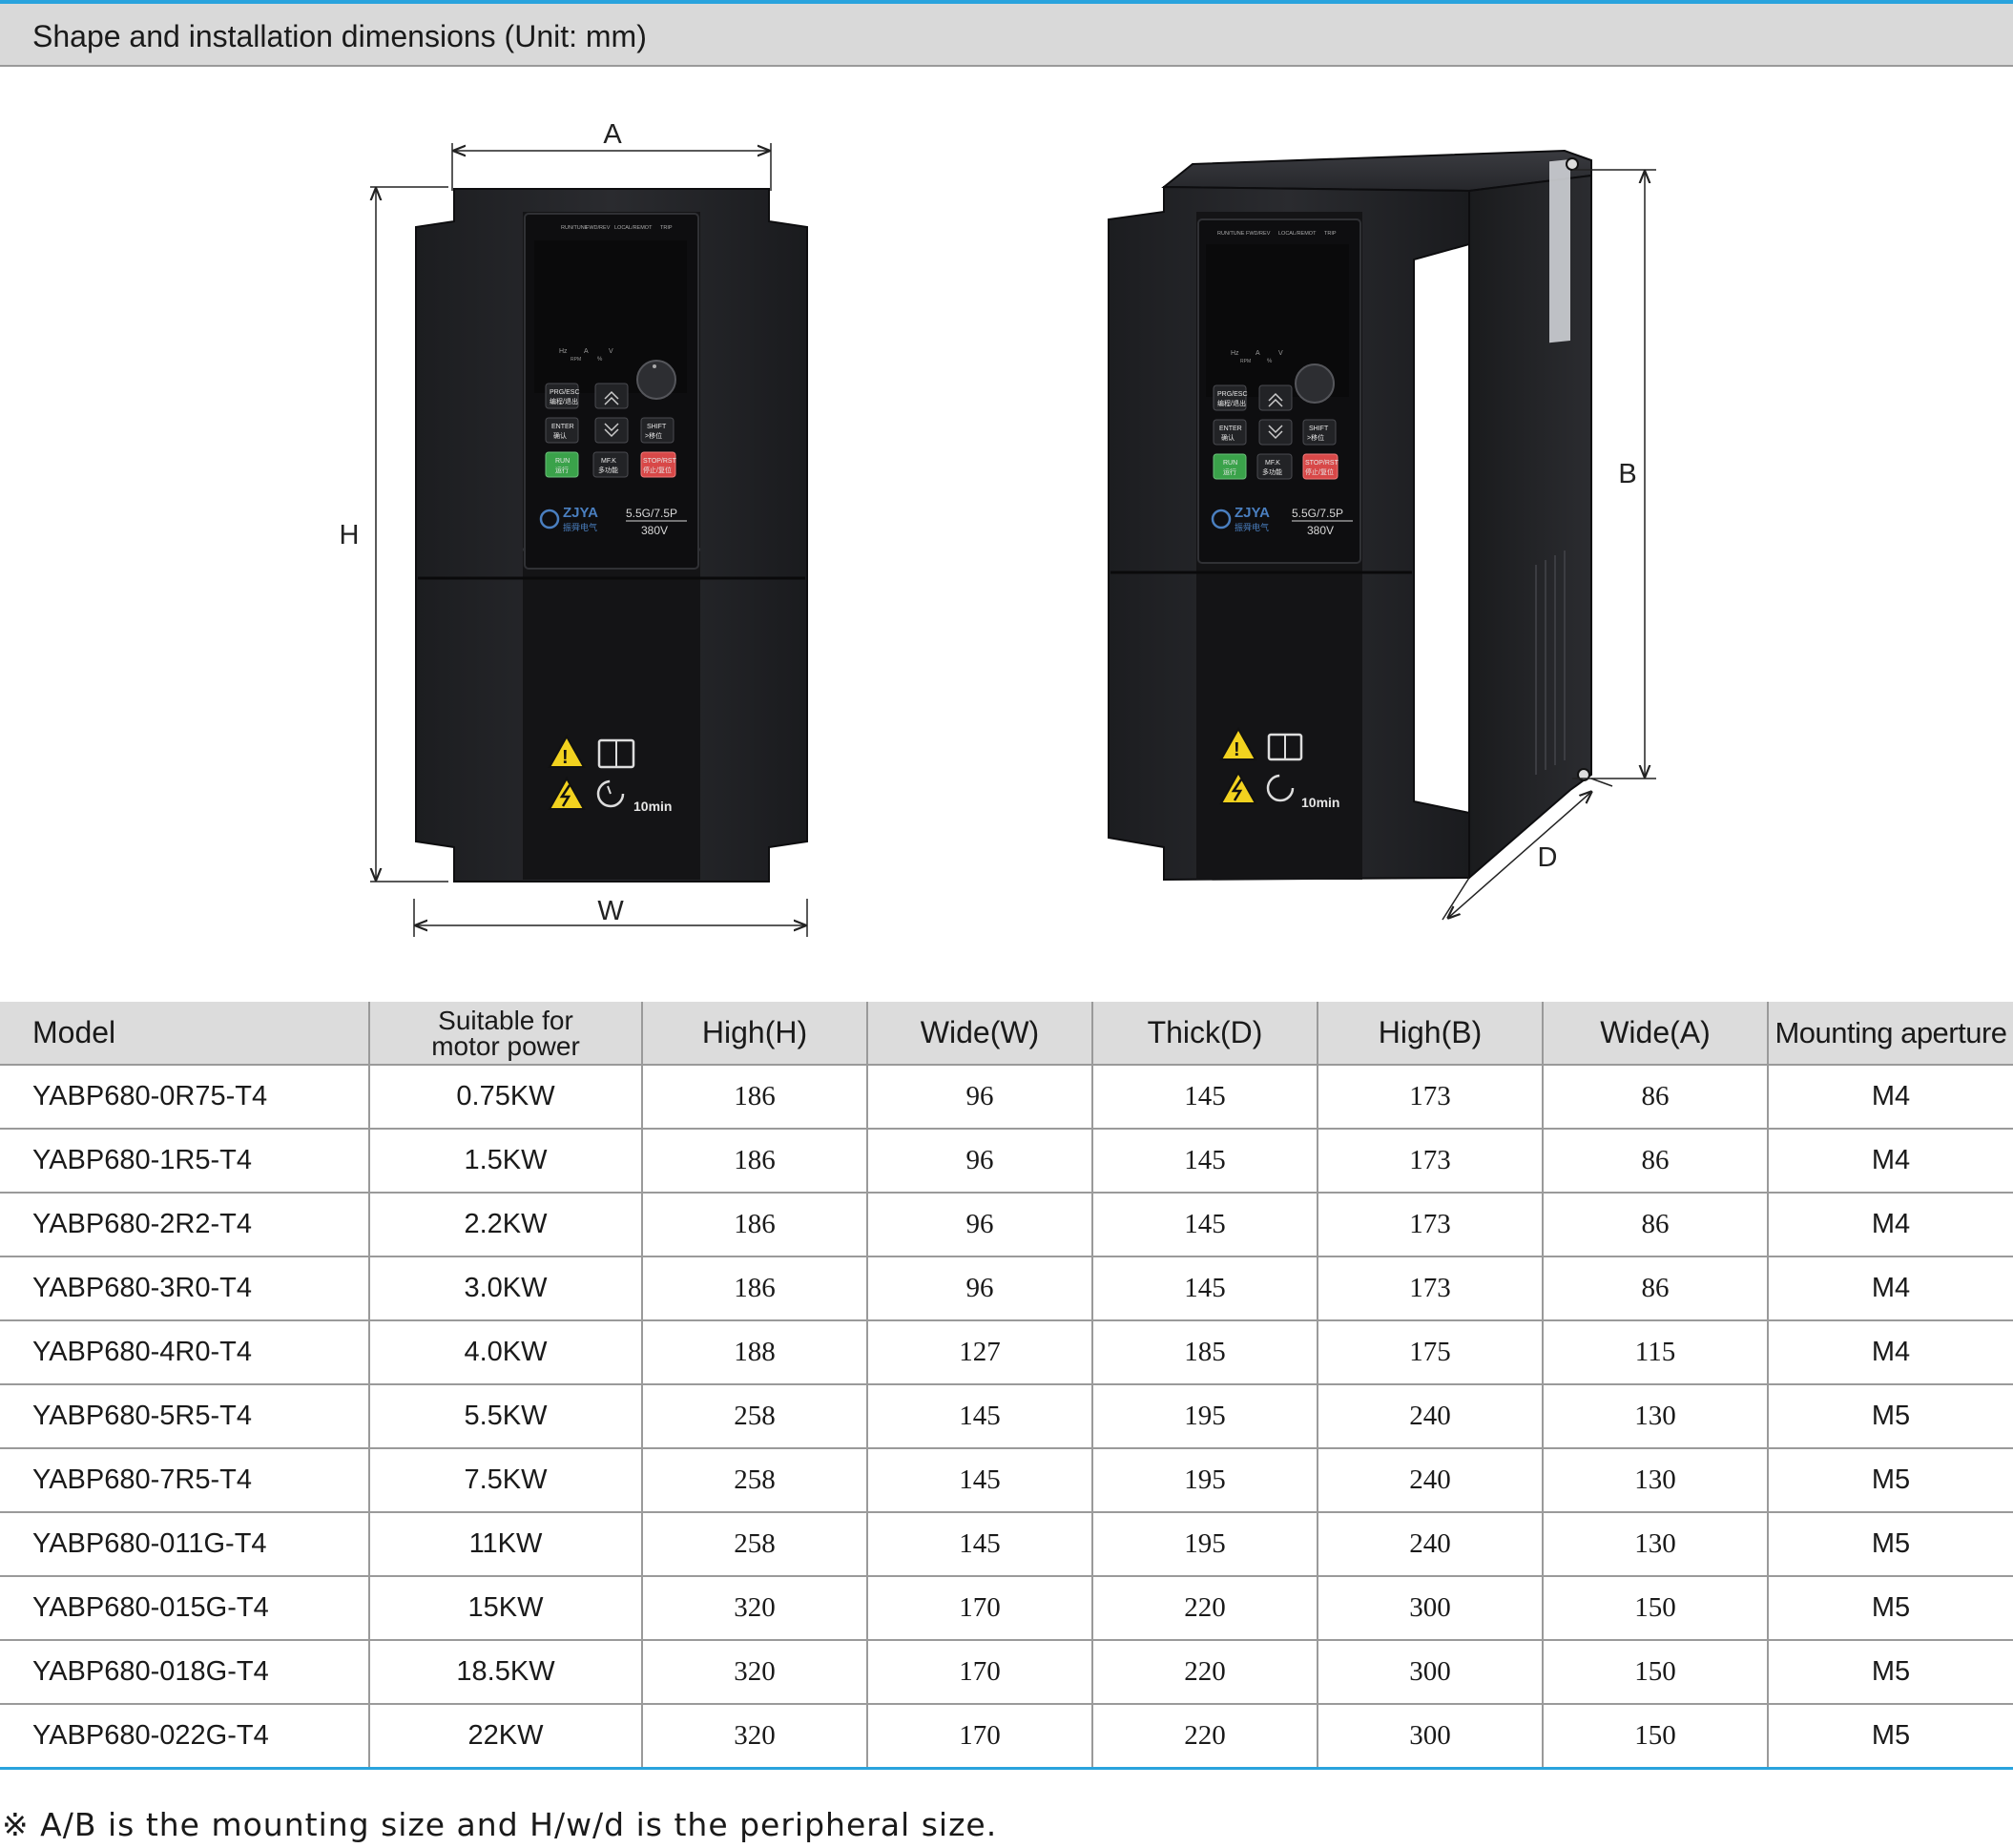 The image size is (2013, 1848). I want to click on header-high-b: High(B), so click(1431, 1034).